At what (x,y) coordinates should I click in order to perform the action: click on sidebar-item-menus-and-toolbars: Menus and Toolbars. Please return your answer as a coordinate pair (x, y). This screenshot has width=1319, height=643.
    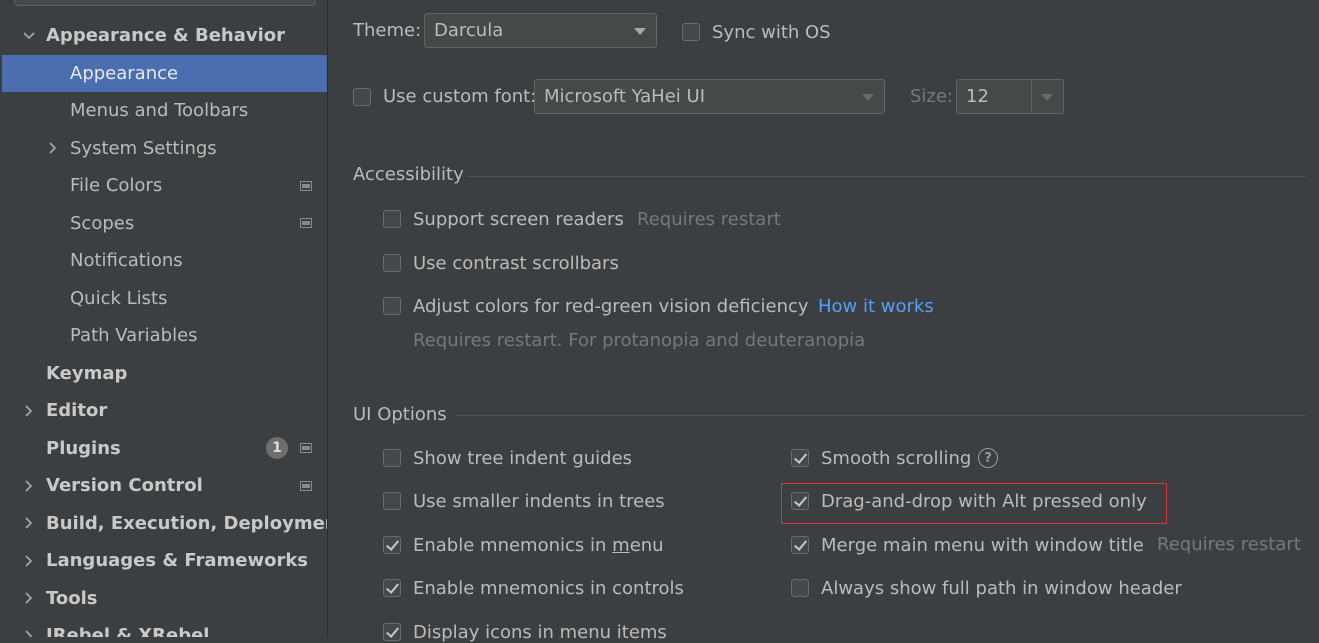
    Looking at the image, I should click on (164, 110).